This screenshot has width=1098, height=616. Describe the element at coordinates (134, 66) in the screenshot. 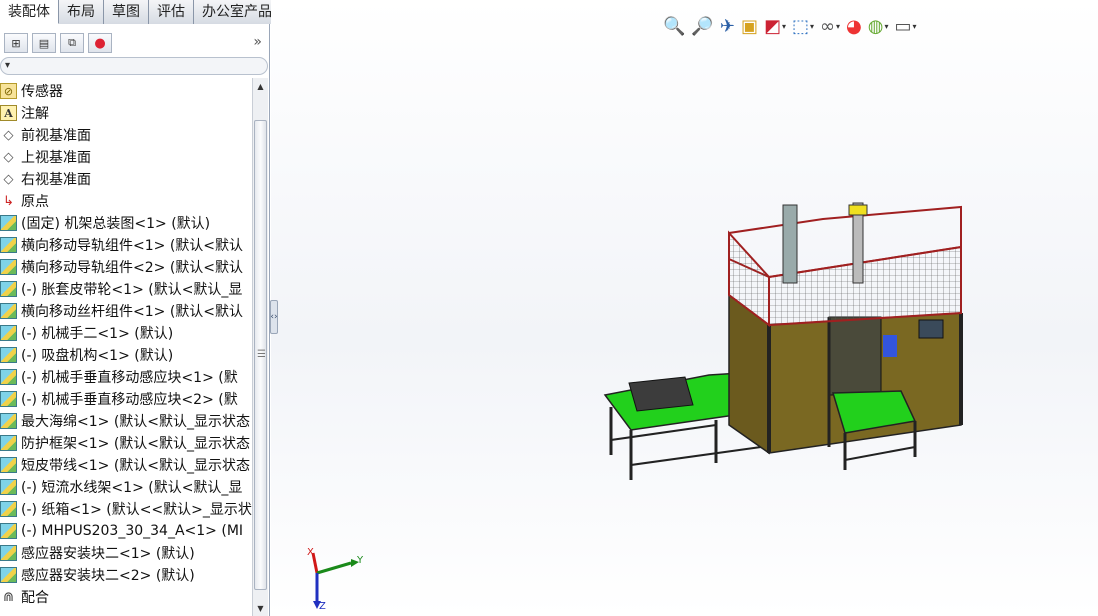

I see `tree-filter-bar: ▾` at that location.